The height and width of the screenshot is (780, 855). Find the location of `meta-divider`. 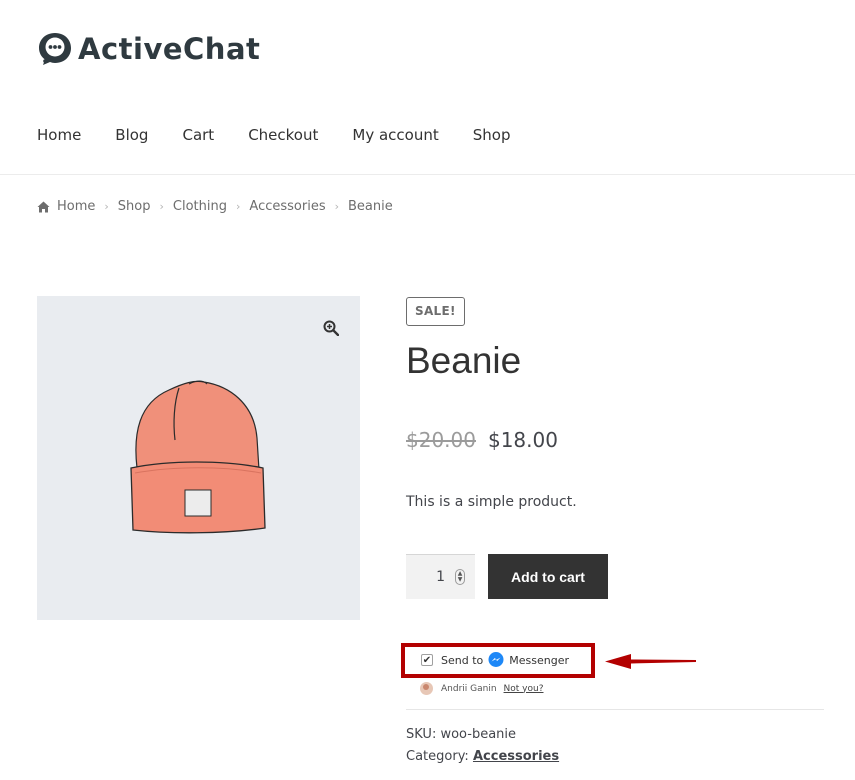

meta-divider is located at coordinates (615, 709).